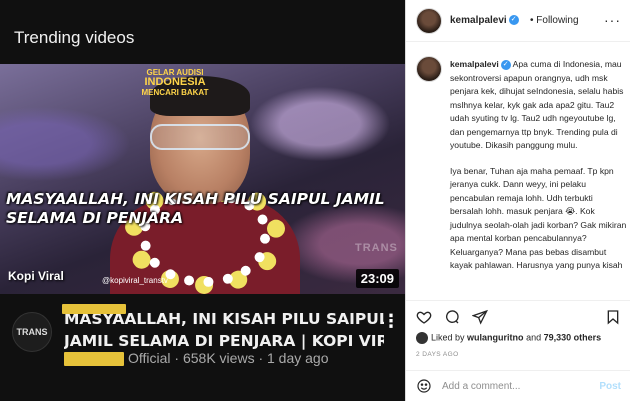 This screenshot has width=630, height=401. I want to click on post-actions, so click(518, 315).